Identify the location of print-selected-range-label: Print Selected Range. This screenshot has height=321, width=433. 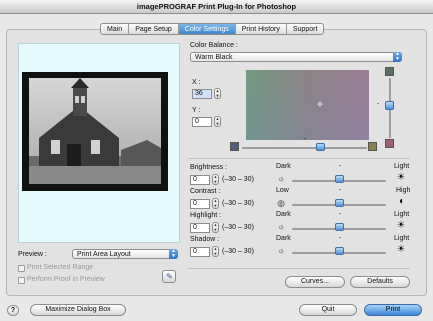
(60, 267).